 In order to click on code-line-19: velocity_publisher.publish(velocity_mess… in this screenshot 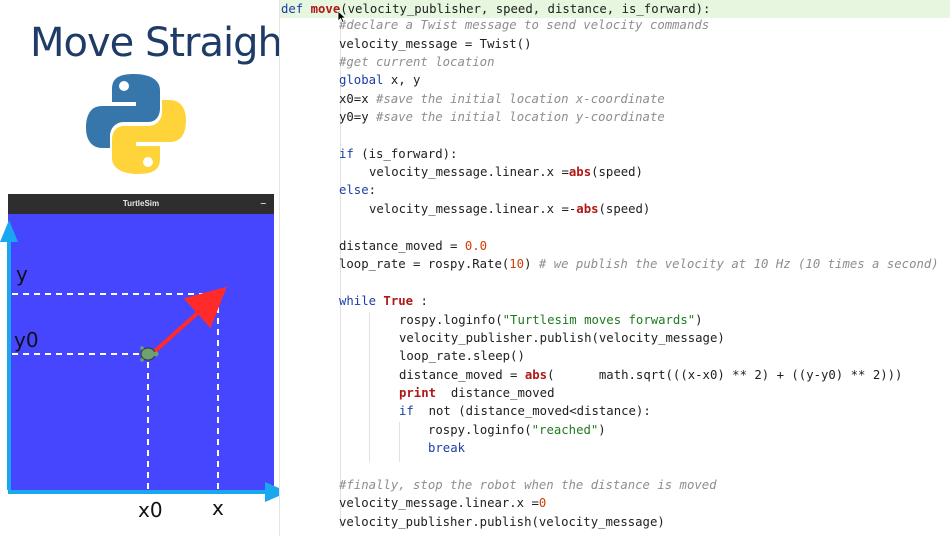, I will do `click(562, 338)`.